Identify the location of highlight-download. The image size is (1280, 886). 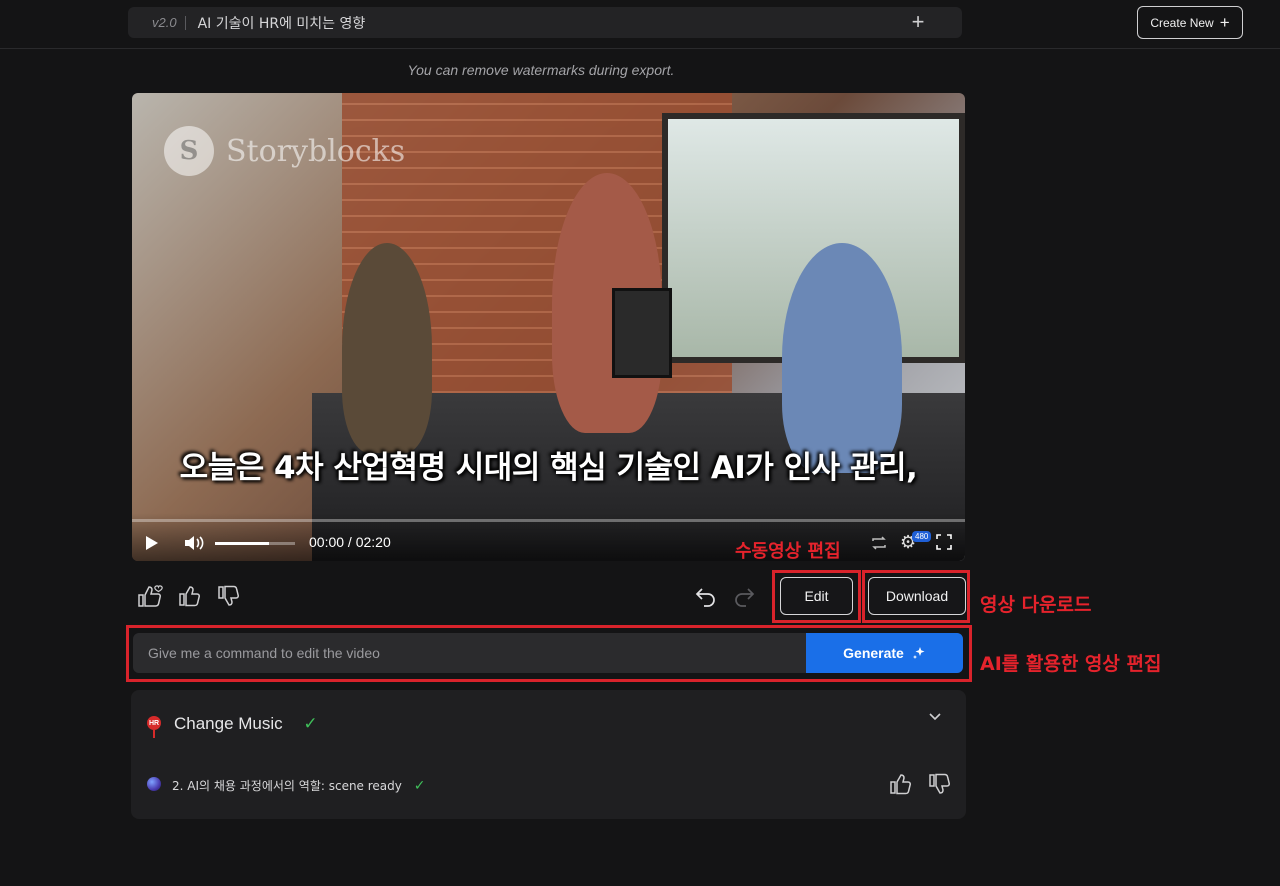
(916, 596).